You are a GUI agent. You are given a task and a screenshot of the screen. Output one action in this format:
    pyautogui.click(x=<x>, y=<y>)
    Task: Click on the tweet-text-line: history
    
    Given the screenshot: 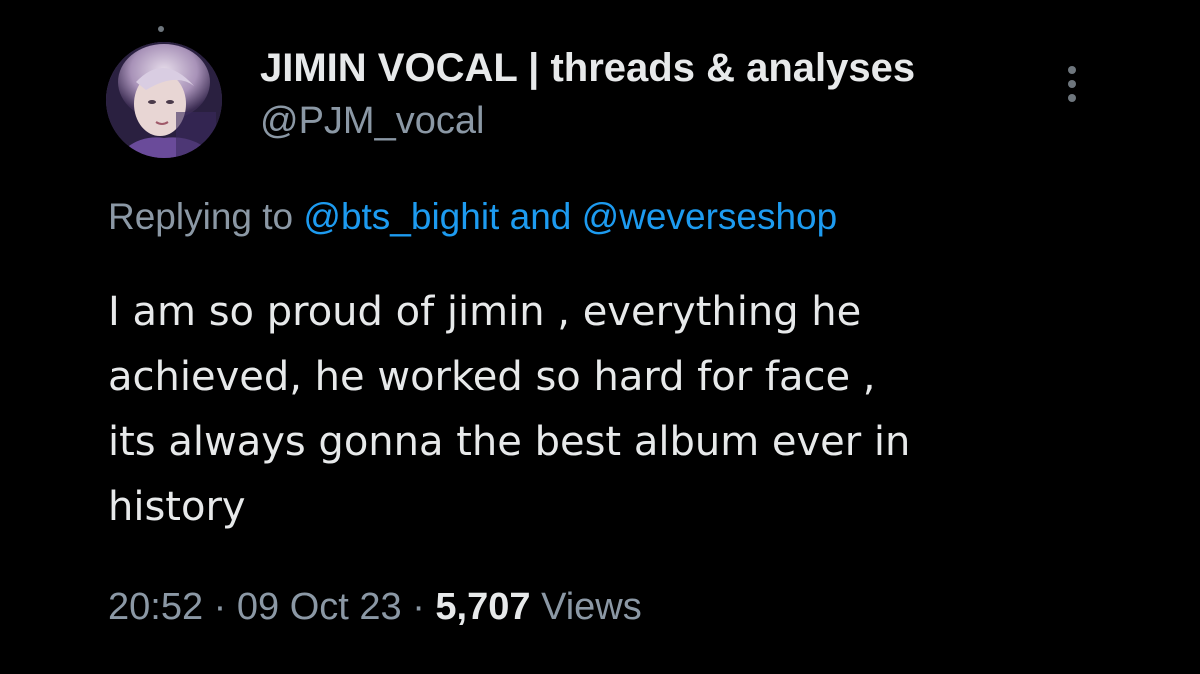 What is the action you would take?
    pyautogui.click(x=177, y=507)
    